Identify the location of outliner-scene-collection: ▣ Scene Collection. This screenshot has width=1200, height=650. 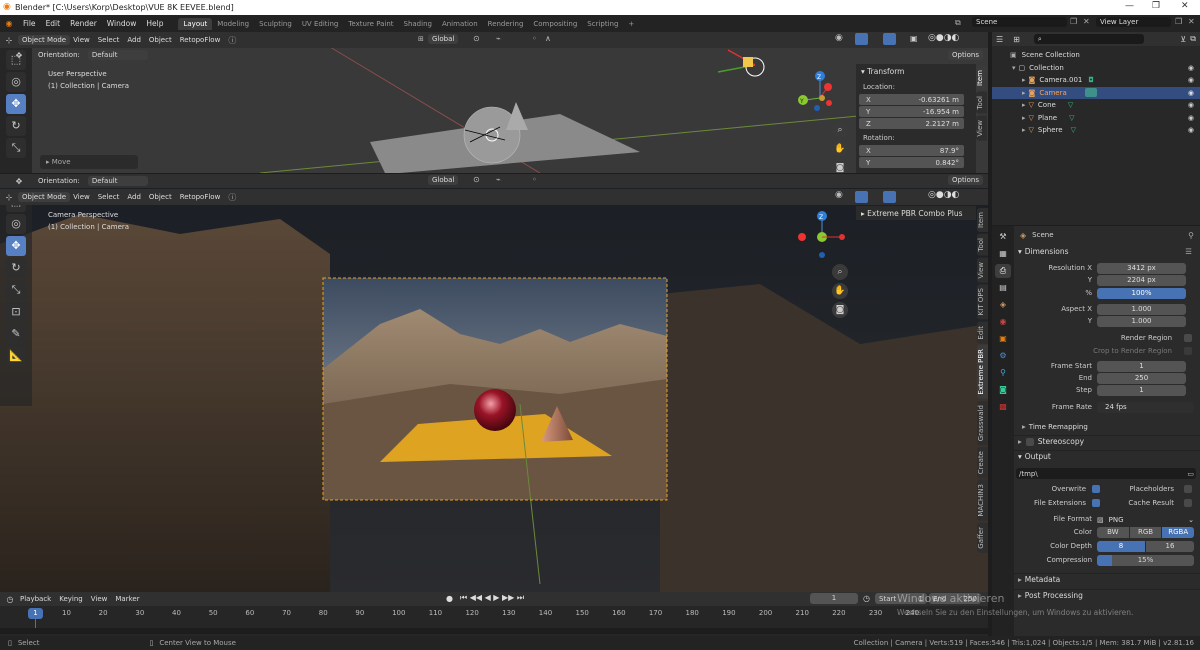
(1096, 55).